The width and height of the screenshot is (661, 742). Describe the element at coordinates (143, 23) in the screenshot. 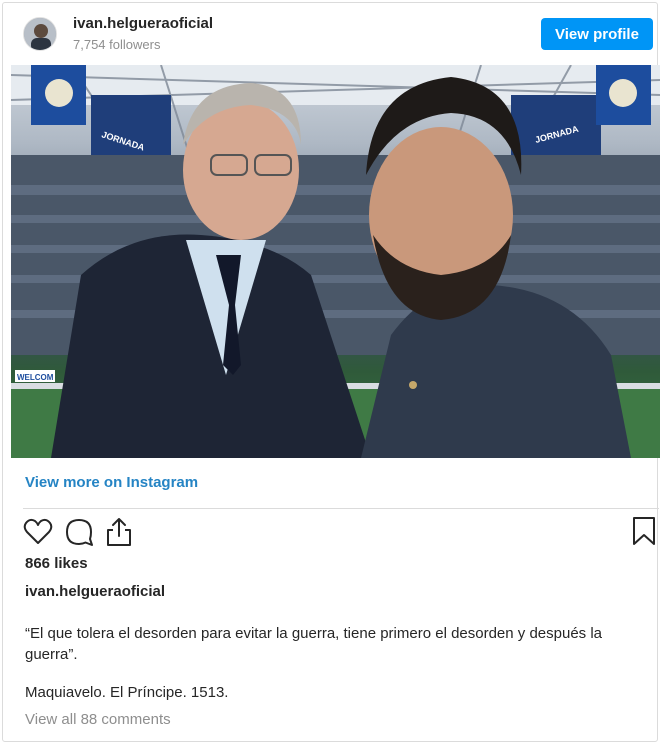

I see `username: ivan.helgueraoficial` at that location.